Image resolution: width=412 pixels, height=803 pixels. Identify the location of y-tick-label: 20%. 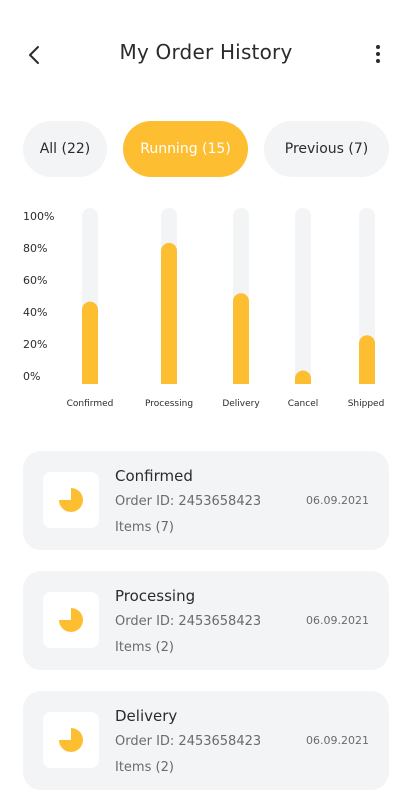
(35, 344).